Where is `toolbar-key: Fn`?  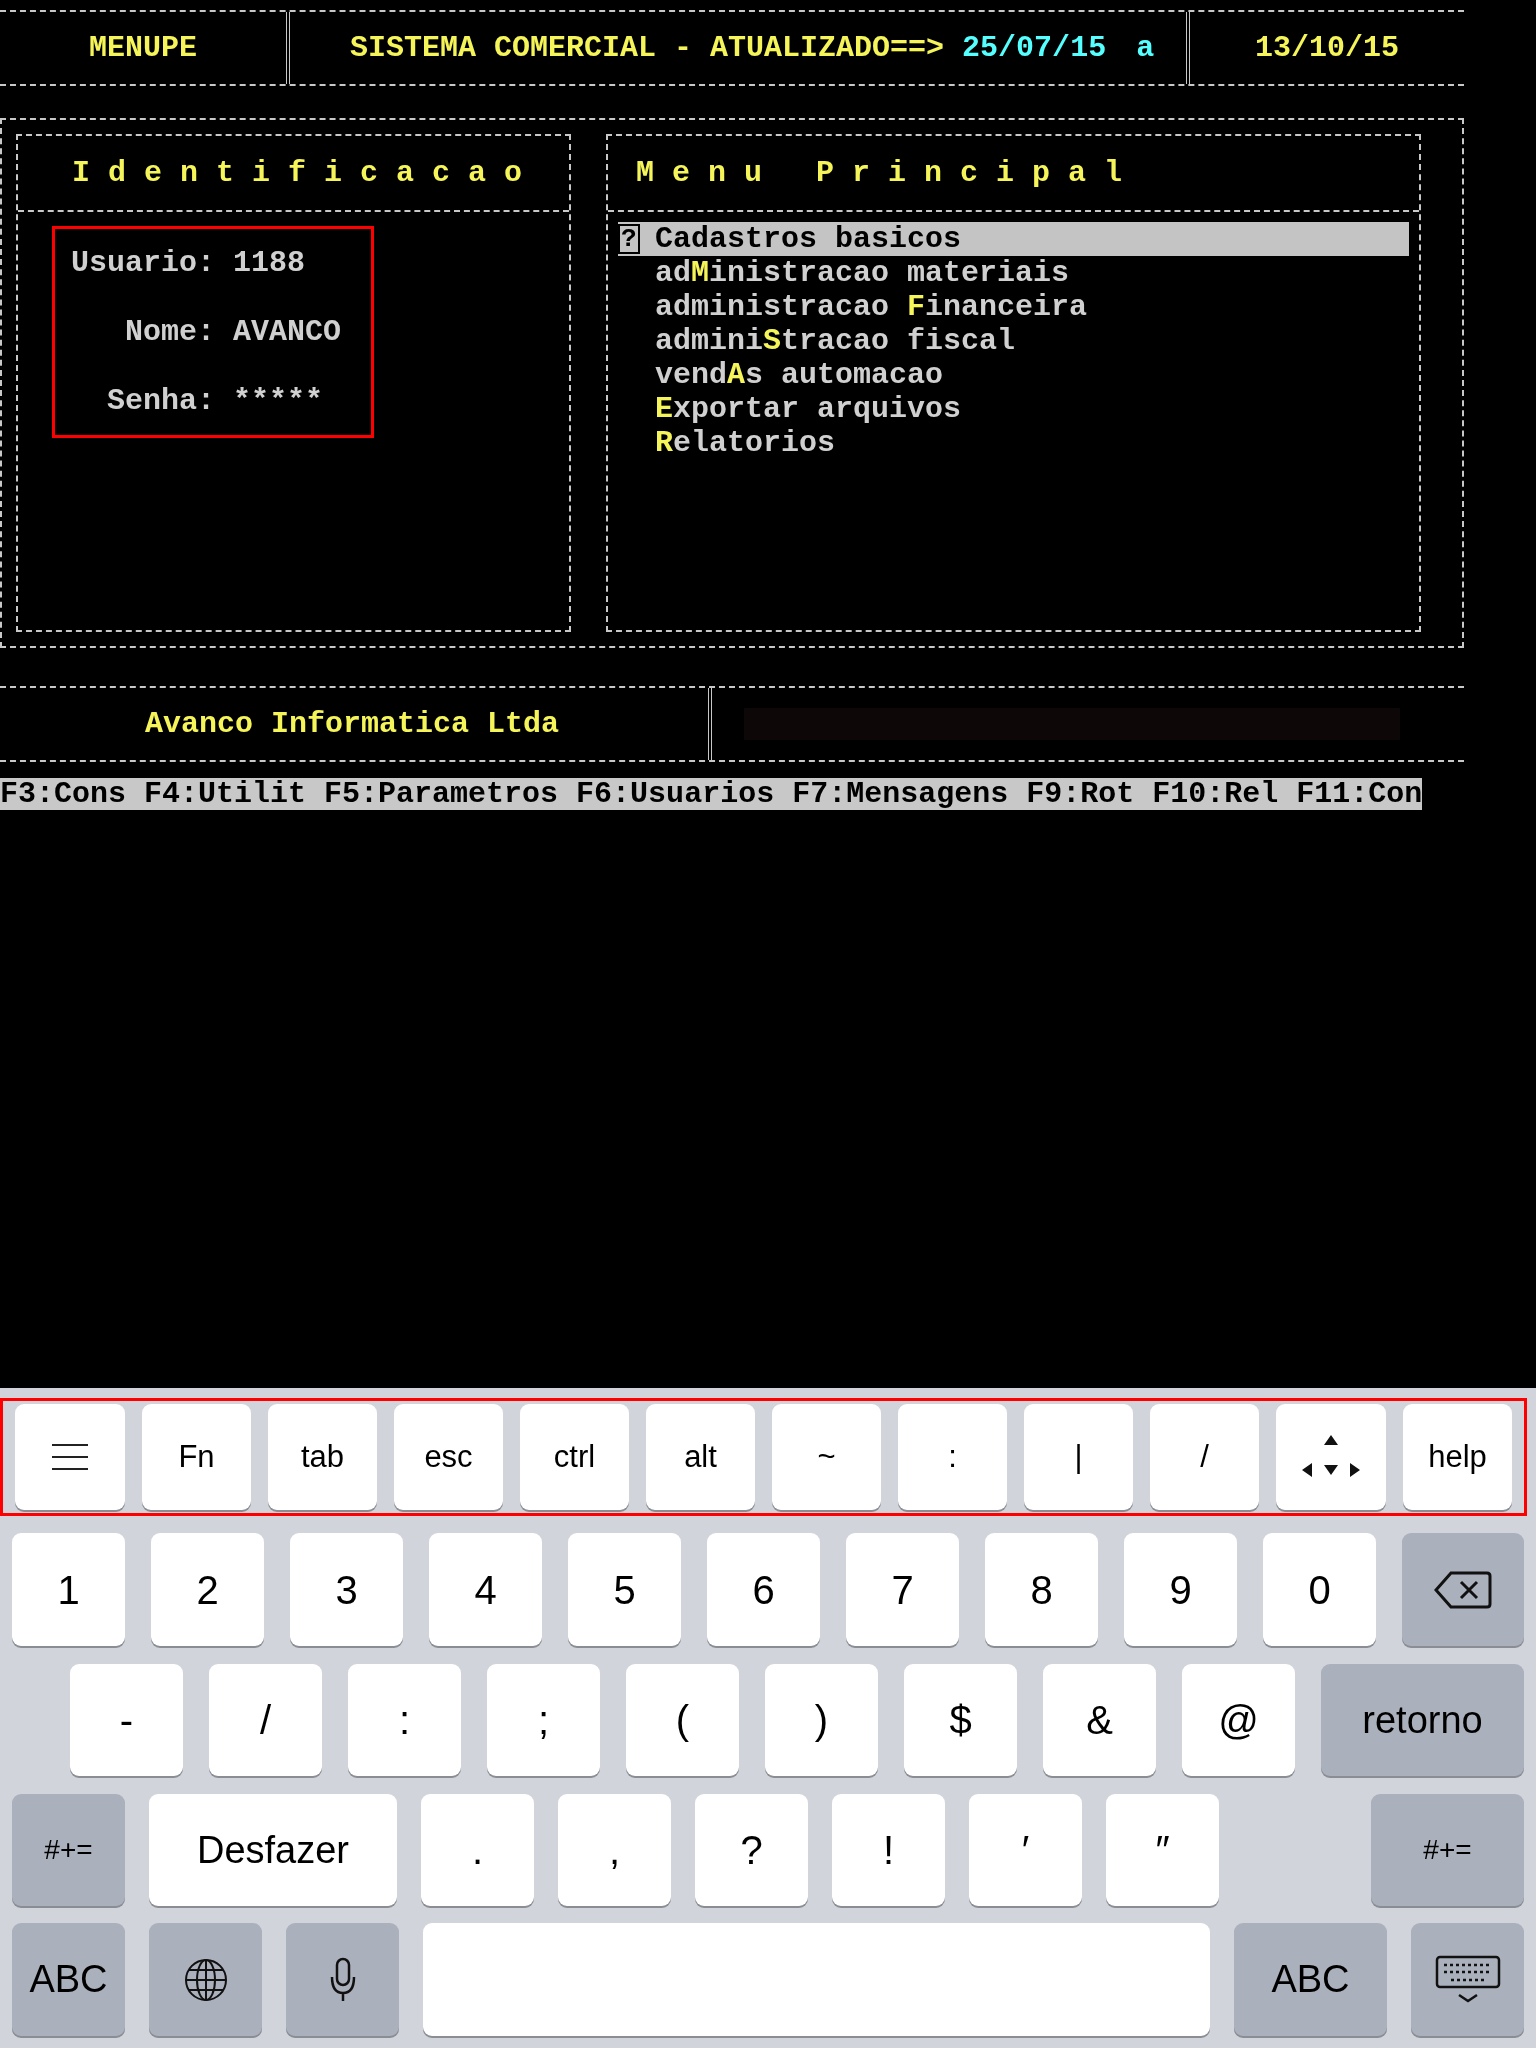
toolbar-key: Fn is located at coordinates (196, 1457).